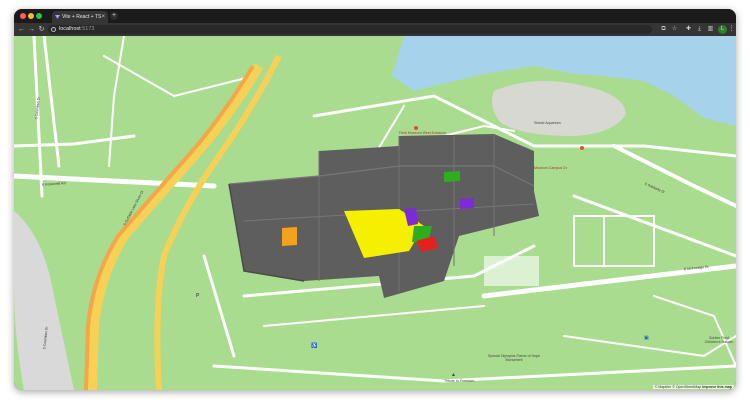 The width and height of the screenshot is (750, 410). I want to click on url-host: localhost, so click(70, 29).